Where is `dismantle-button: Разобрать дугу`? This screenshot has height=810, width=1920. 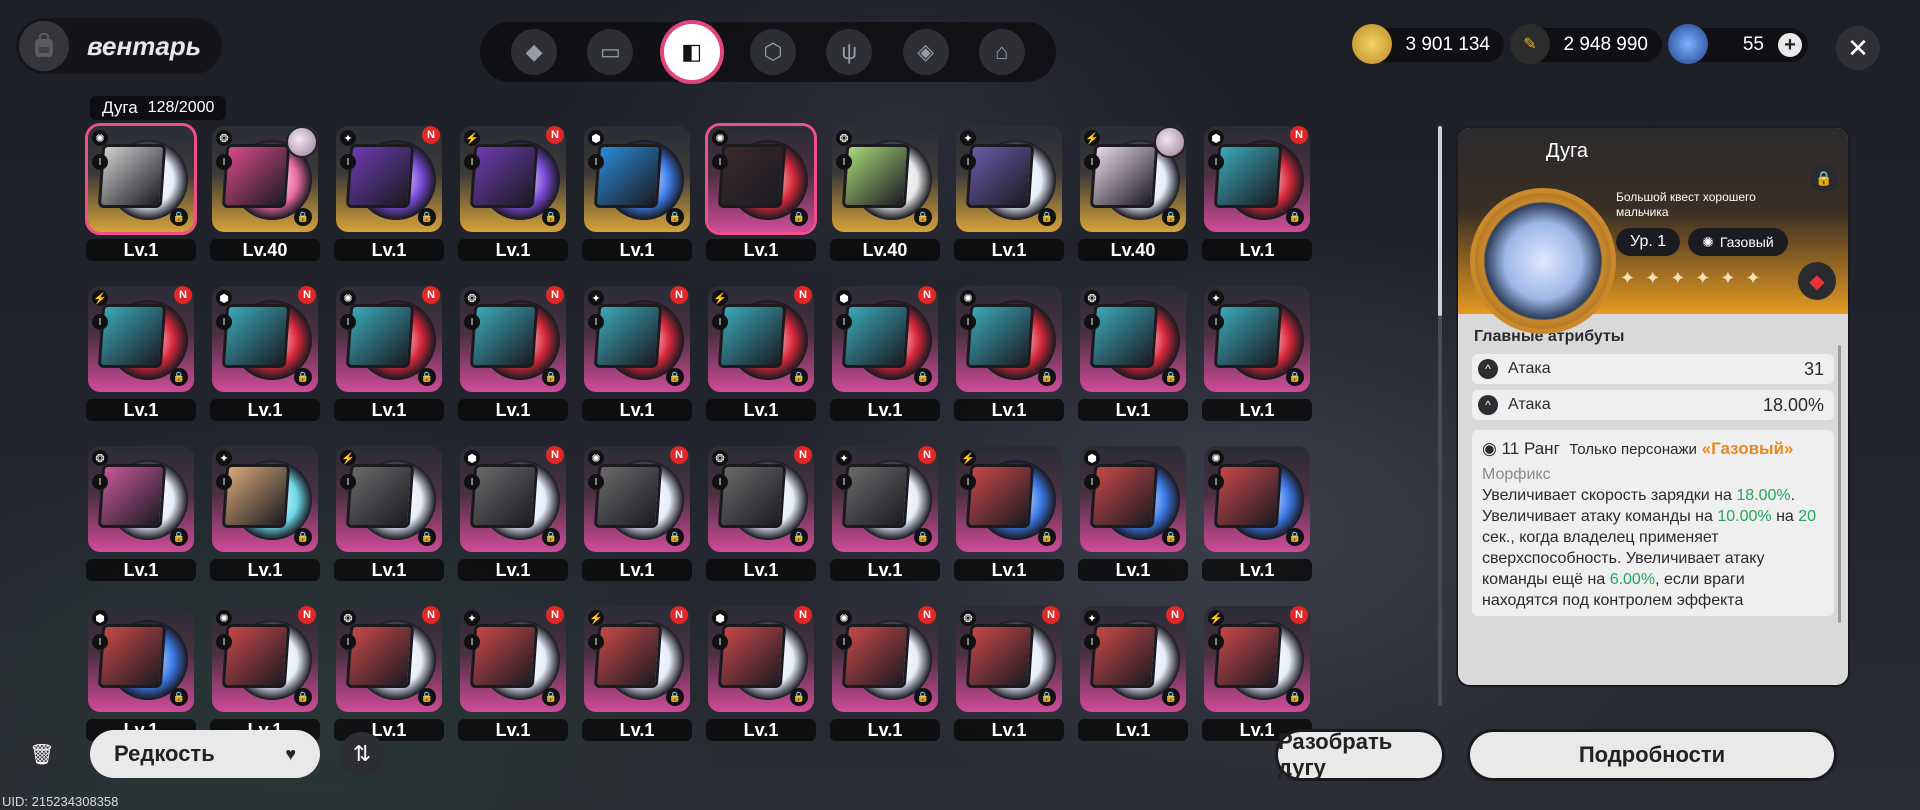 dismantle-button: Разобрать дугу is located at coordinates (1360, 754).